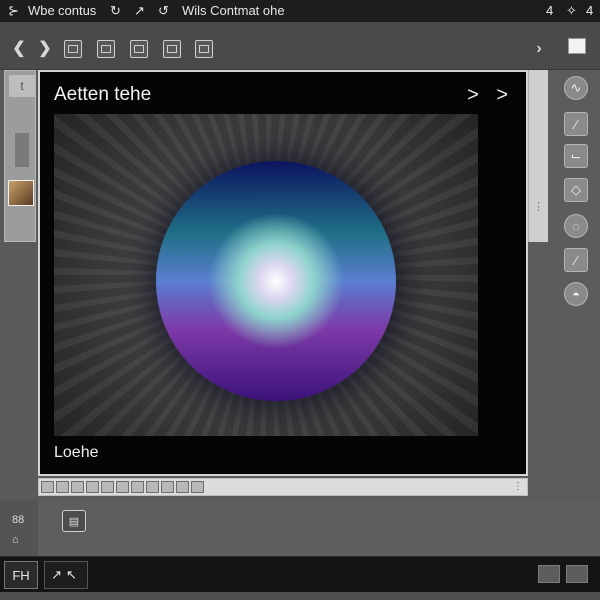 This screenshot has height=600, width=600. Describe the element at coordinates (103, 94) in the screenshot. I see `panel-title: Aetten tehe` at that location.